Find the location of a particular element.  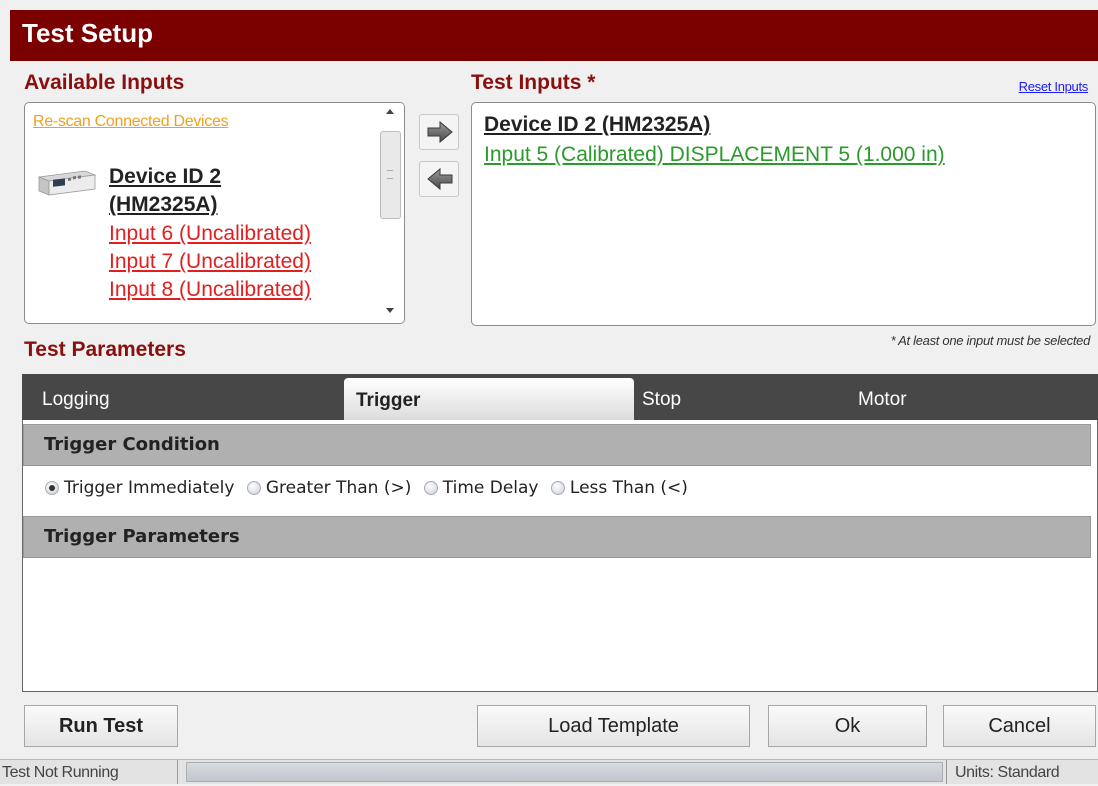

parameters-tab-bar: Logging Trigger Stop Motor is located at coordinates (560, 397).